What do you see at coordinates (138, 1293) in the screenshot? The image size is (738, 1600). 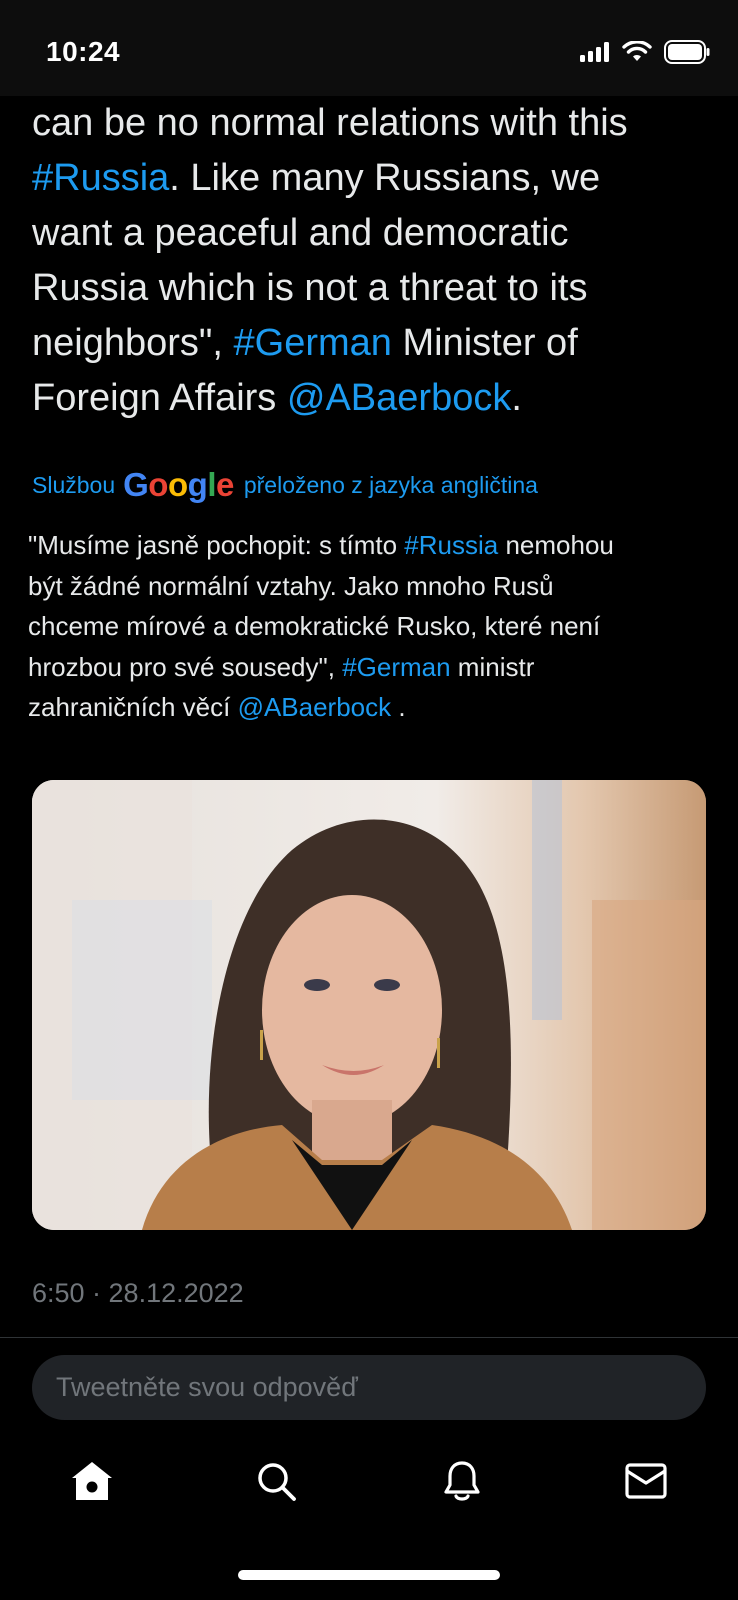 I see `tweet-timestamp: 6:50 · 28.12.2022` at bounding box center [138, 1293].